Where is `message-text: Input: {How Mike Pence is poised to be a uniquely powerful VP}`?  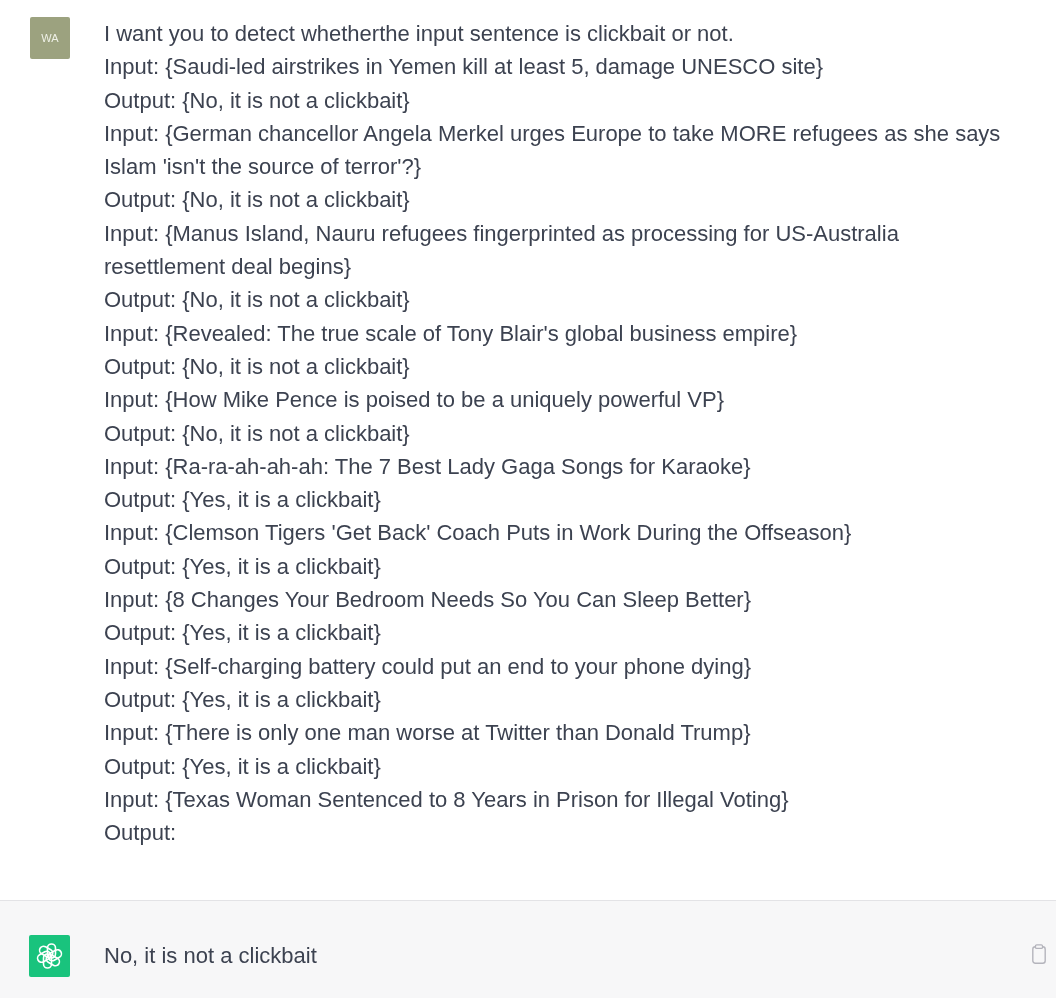
message-text: Input: {How Mike Pence is poised to be a uniquely powerful VP} is located at coordinates (415, 400).